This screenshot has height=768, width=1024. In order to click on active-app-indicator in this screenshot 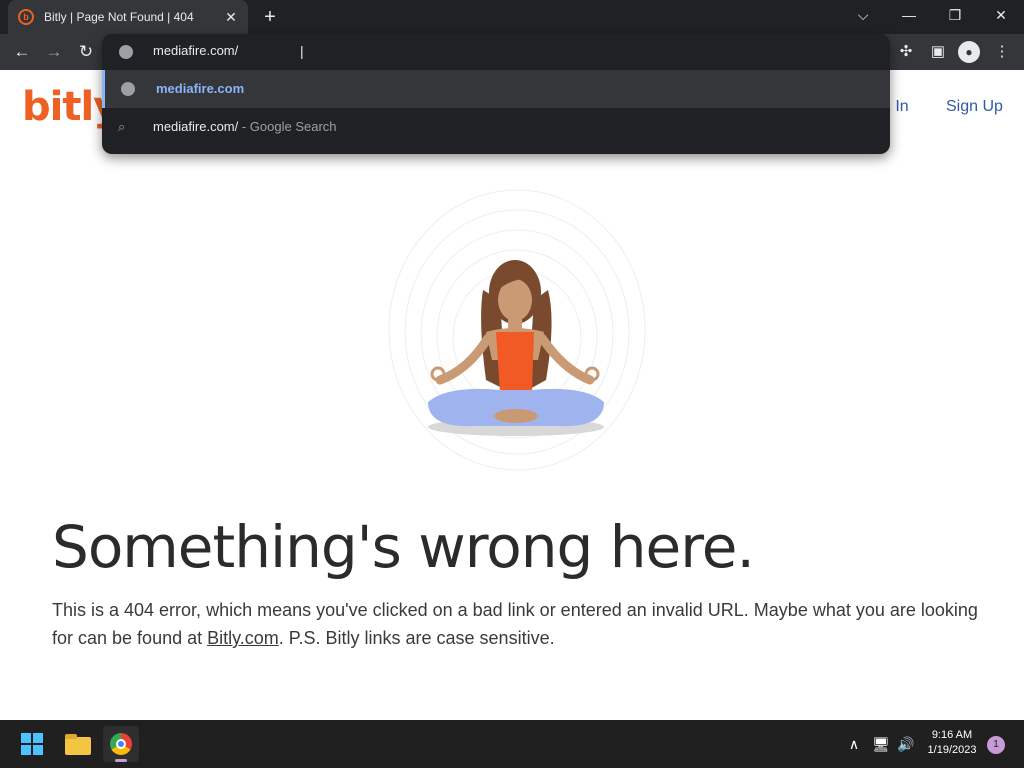, I will do `click(121, 760)`.